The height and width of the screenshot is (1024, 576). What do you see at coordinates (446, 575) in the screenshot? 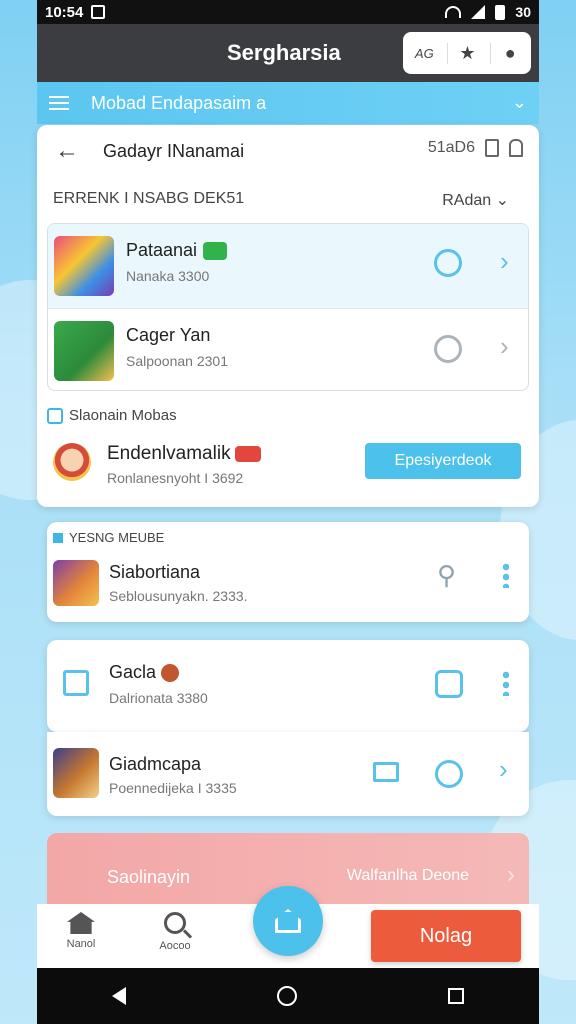
I see `pin-icon: ⚲` at bounding box center [446, 575].